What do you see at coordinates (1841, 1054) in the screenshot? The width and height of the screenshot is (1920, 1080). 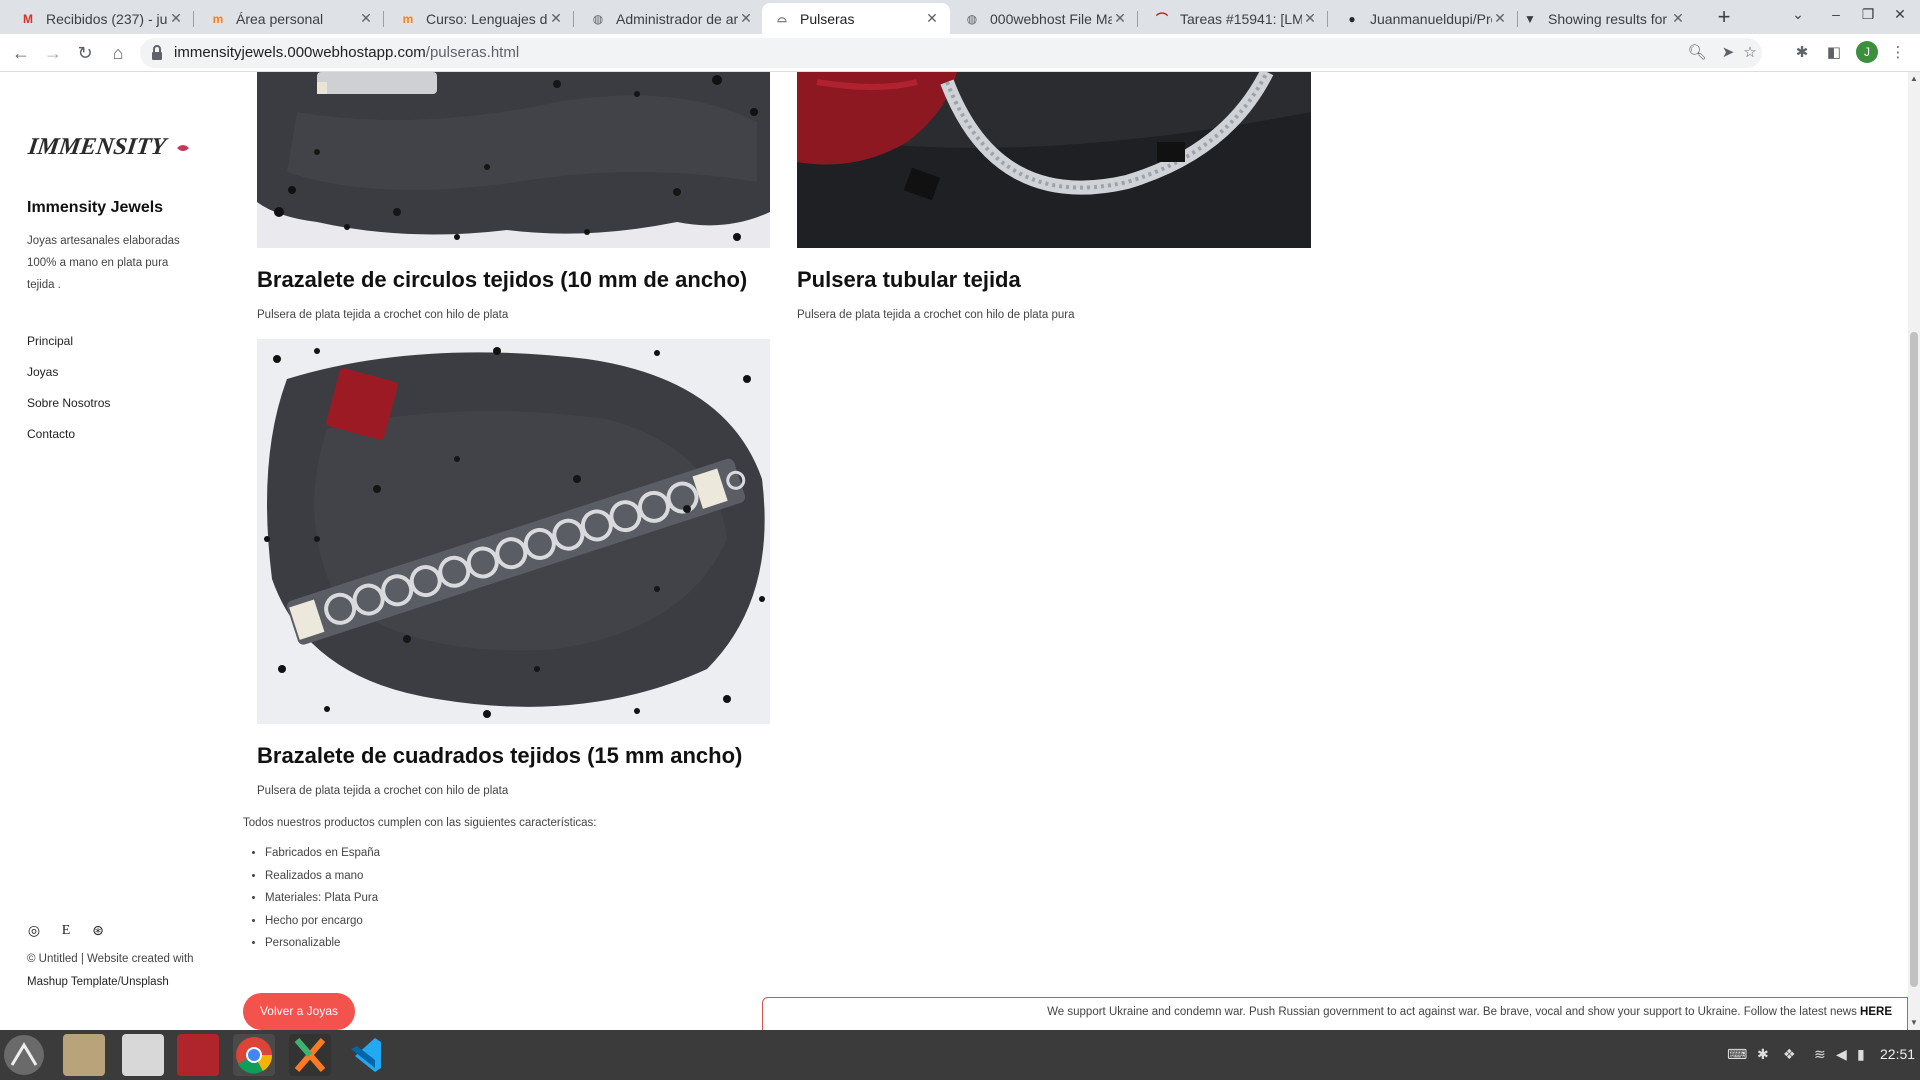 I see `volume-icon: ◀` at bounding box center [1841, 1054].